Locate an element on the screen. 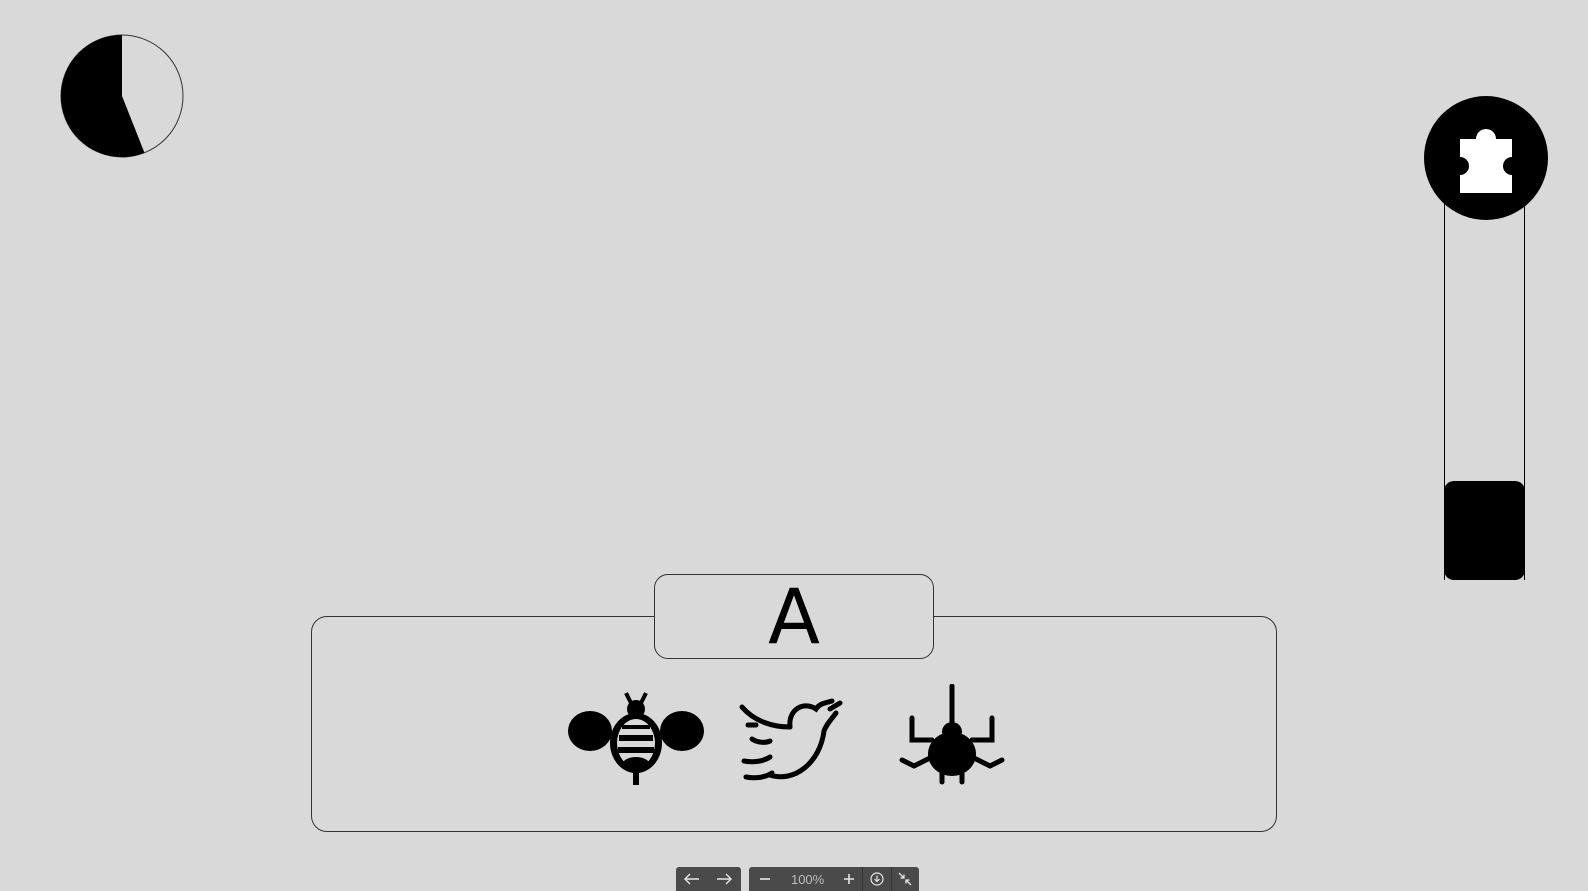  arrow-right-icon is located at coordinates (724, 879).